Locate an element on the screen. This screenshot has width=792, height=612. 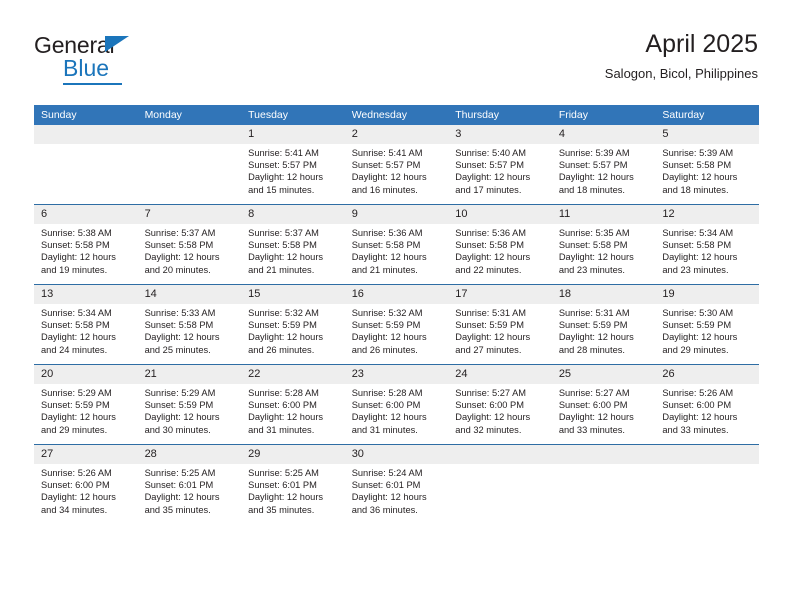
weekday-header-sunday: Sunday is located at coordinates (86, 115).